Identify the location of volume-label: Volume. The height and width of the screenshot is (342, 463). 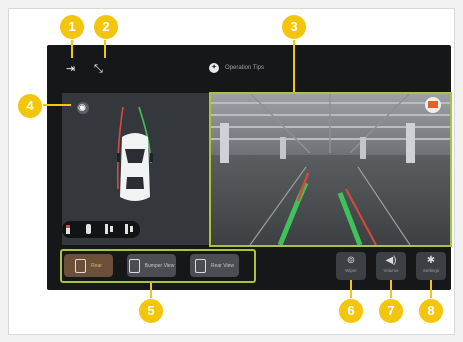
(391, 270).